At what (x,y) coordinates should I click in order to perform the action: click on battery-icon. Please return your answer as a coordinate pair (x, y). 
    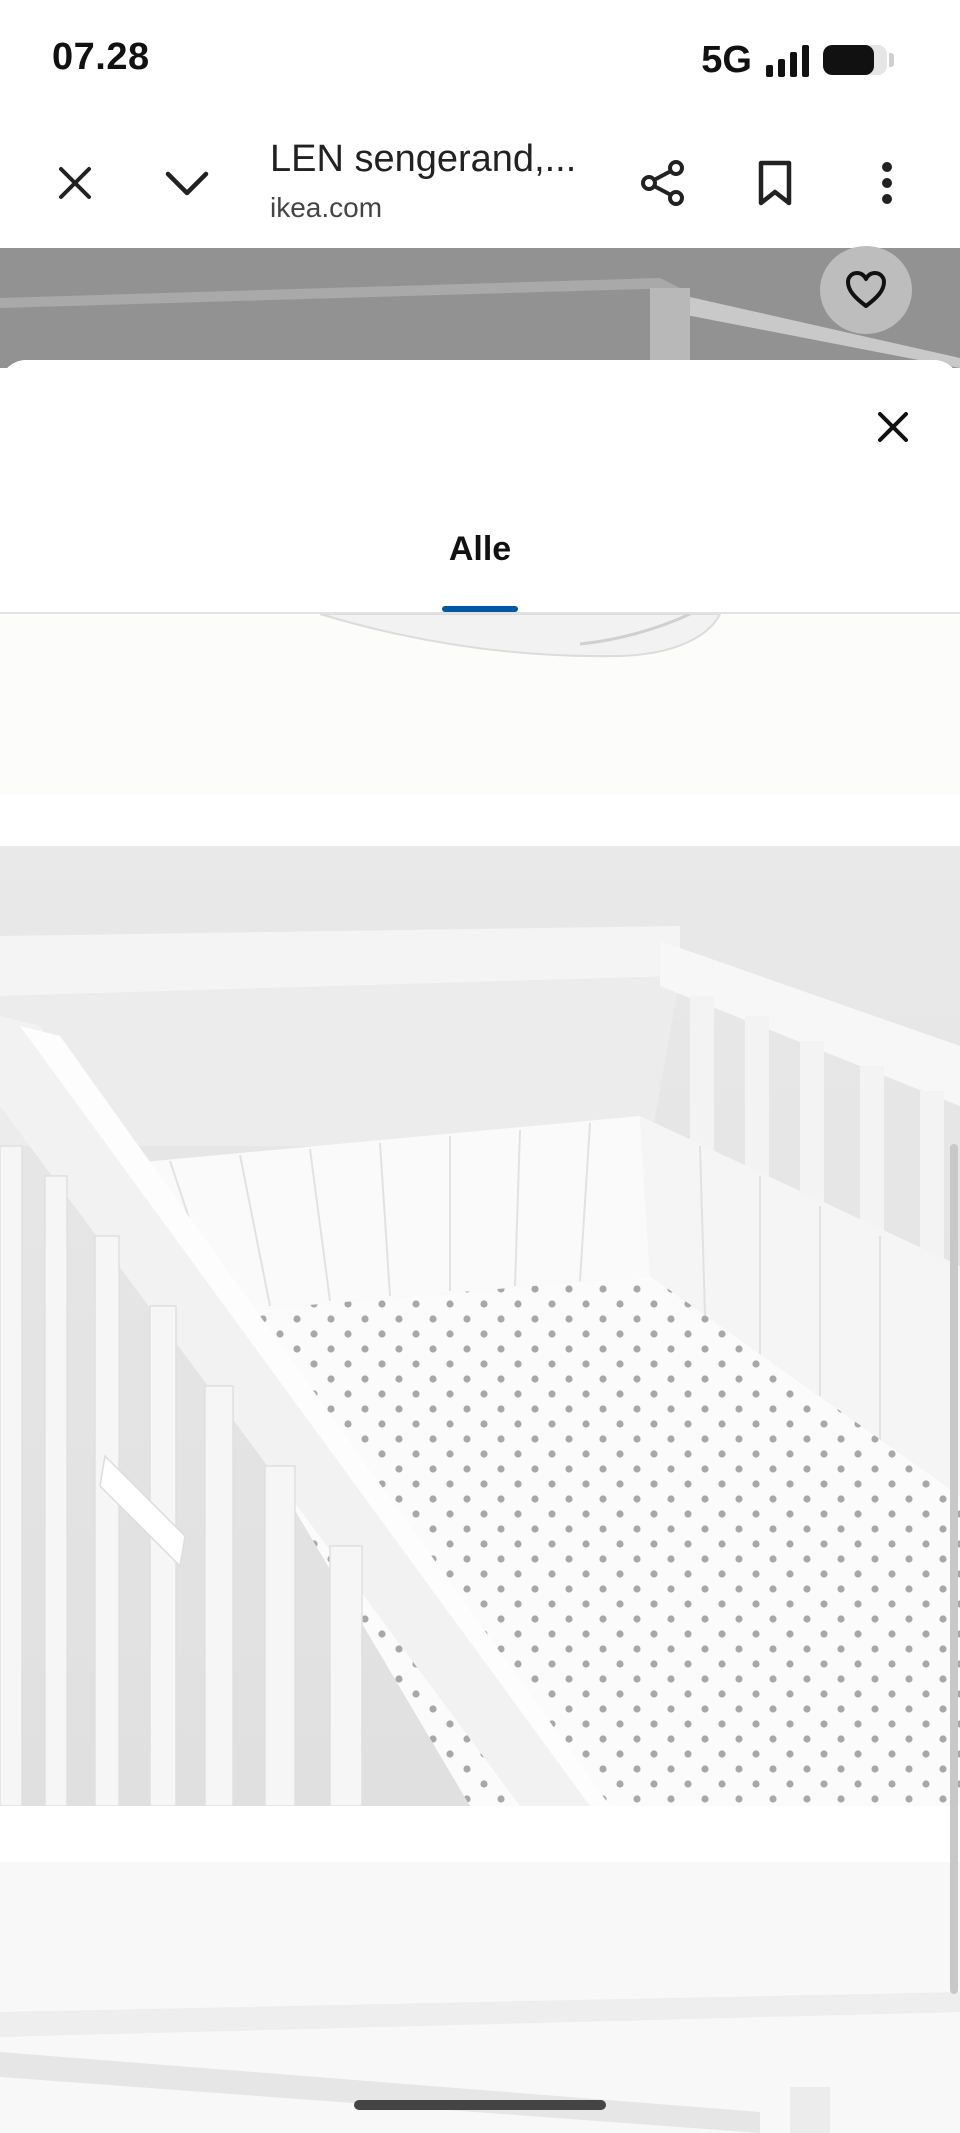
    Looking at the image, I should click on (858, 60).